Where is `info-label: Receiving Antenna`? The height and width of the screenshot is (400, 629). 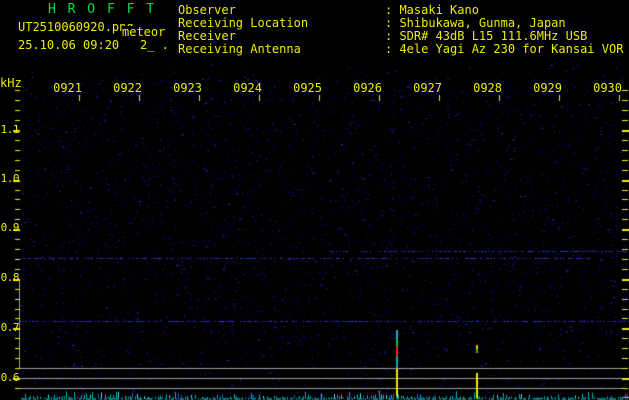 info-label: Receiving Antenna is located at coordinates (239, 49).